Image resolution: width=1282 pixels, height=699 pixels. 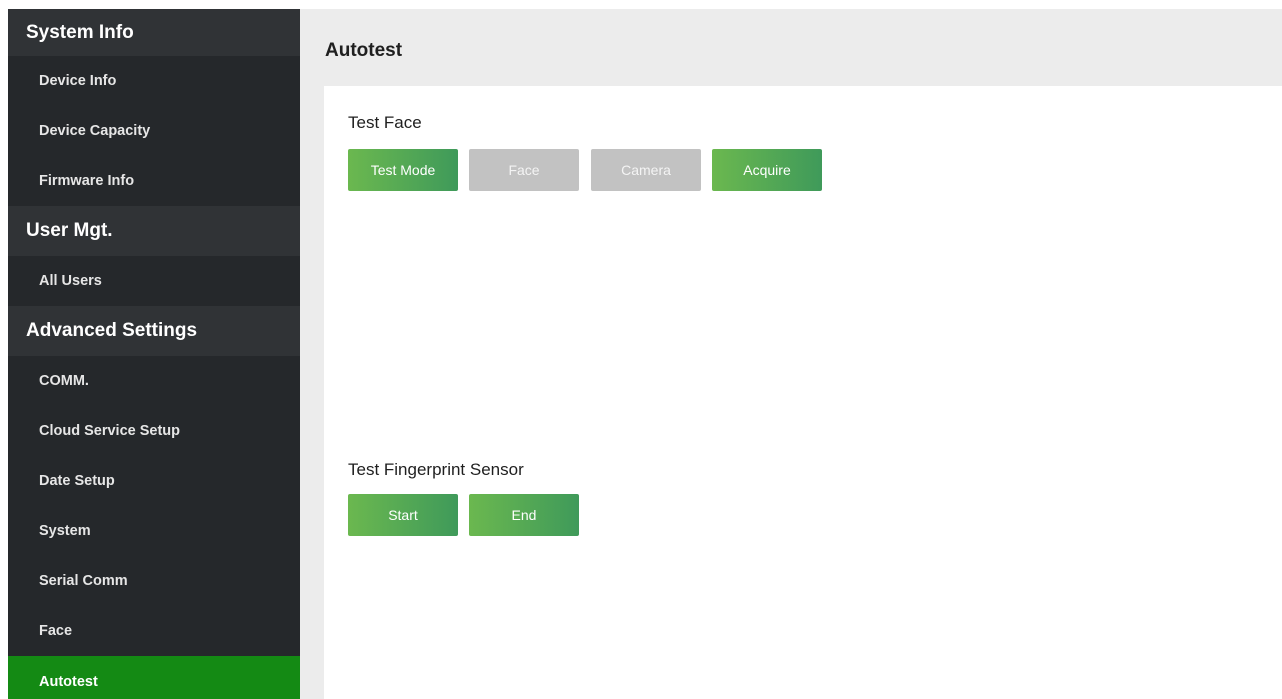 What do you see at coordinates (154, 631) in the screenshot?
I see `sidebar-item-face: Face` at bounding box center [154, 631].